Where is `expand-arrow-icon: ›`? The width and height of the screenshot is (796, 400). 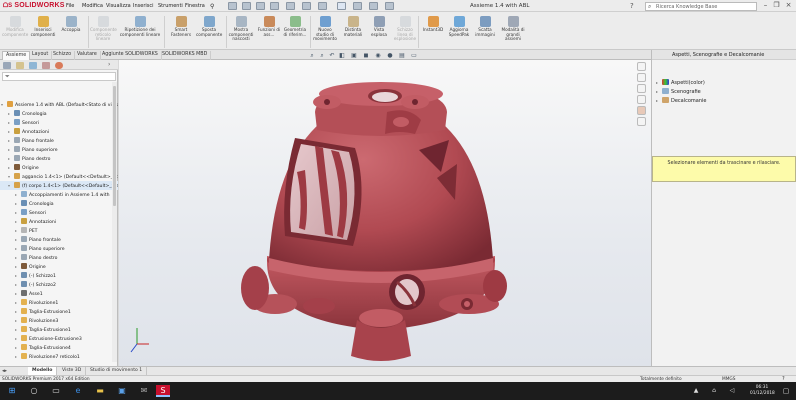
expand-arrow-icon: › is located at coordinates (109, 64).